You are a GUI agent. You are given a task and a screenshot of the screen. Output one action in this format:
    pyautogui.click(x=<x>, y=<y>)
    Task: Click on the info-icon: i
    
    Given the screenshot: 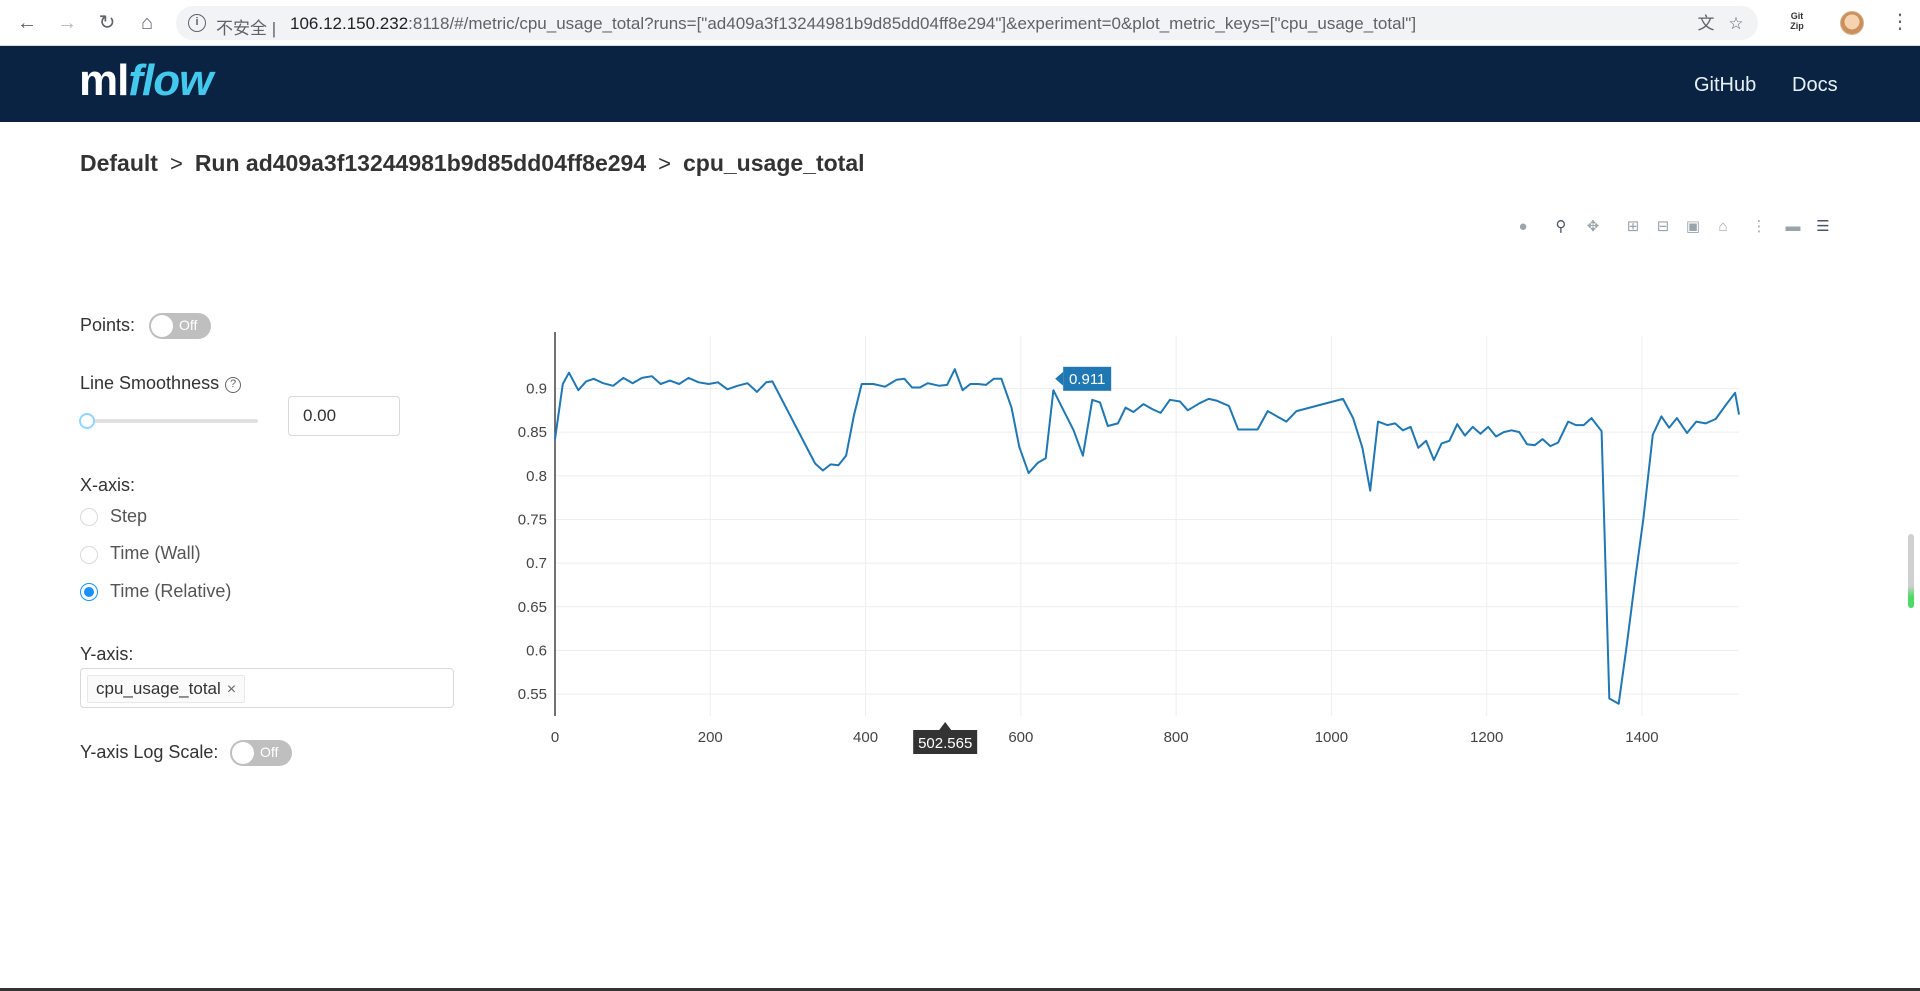 What is the action you would take?
    pyautogui.click(x=197, y=23)
    